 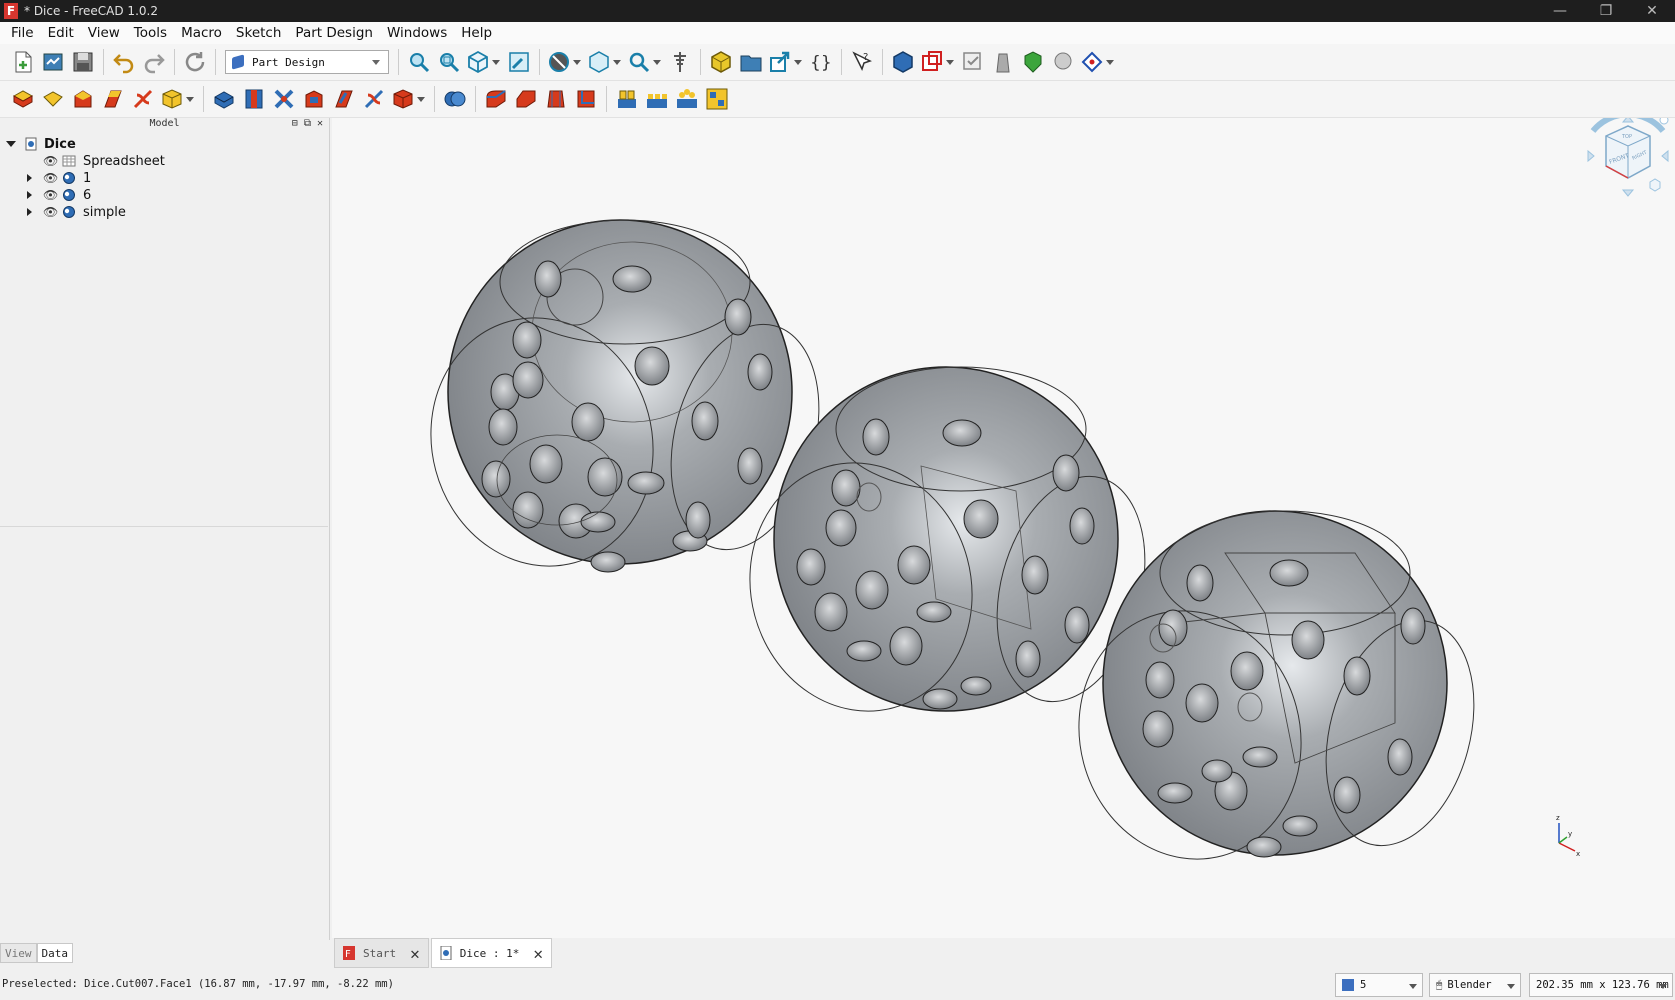 What do you see at coordinates (53, 99) in the screenshot?
I see `revolution-button` at bounding box center [53, 99].